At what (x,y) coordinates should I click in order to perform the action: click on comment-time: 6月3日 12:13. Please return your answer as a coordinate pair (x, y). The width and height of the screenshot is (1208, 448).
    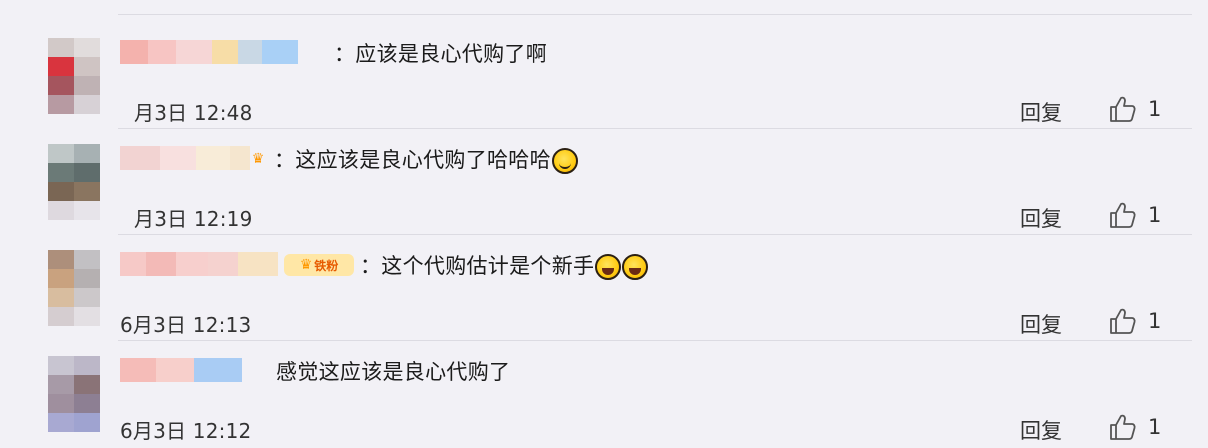
    Looking at the image, I should click on (186, 325).